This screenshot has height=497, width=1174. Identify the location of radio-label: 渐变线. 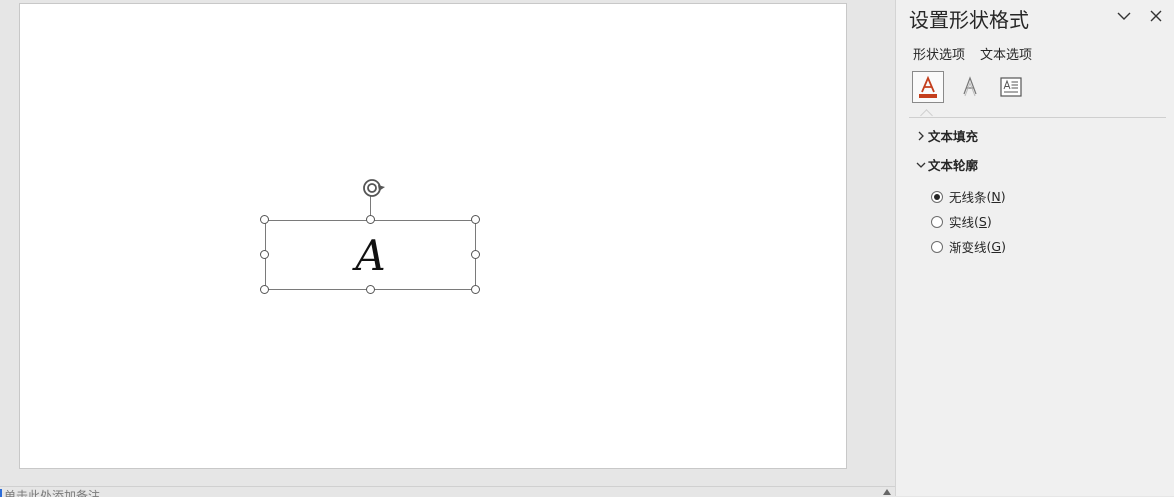
(968, 247).